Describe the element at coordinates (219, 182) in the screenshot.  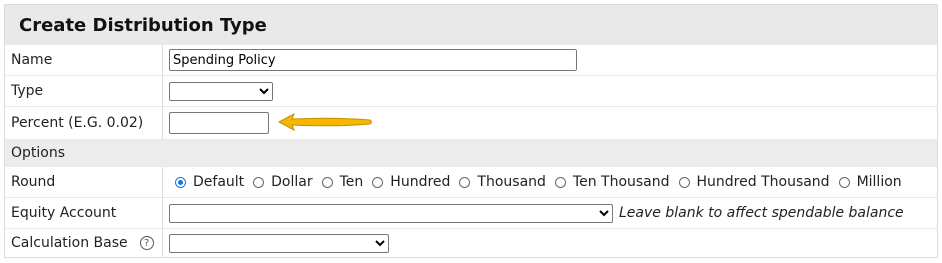
I see `round-option-label: Default` at that location.